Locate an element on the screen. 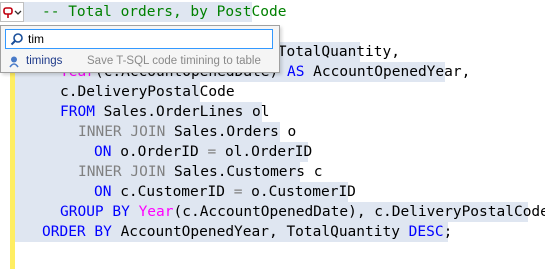 This screenshot has width=545, height=269. code-line: INNER JOIN Sales.Customers c is located at coordinates (200, 172).